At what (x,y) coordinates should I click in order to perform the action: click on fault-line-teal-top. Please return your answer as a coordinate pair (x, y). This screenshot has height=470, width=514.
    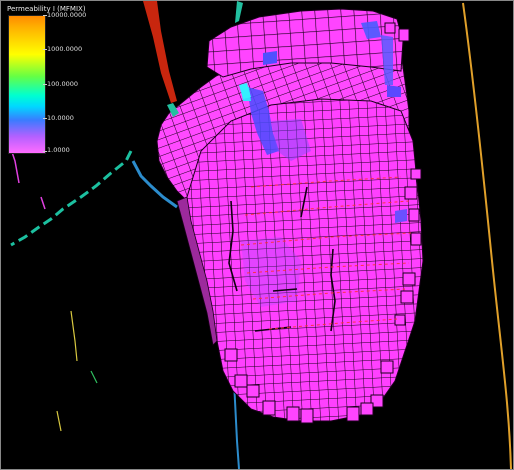
    Looking at the image, I should click on (239, 12).